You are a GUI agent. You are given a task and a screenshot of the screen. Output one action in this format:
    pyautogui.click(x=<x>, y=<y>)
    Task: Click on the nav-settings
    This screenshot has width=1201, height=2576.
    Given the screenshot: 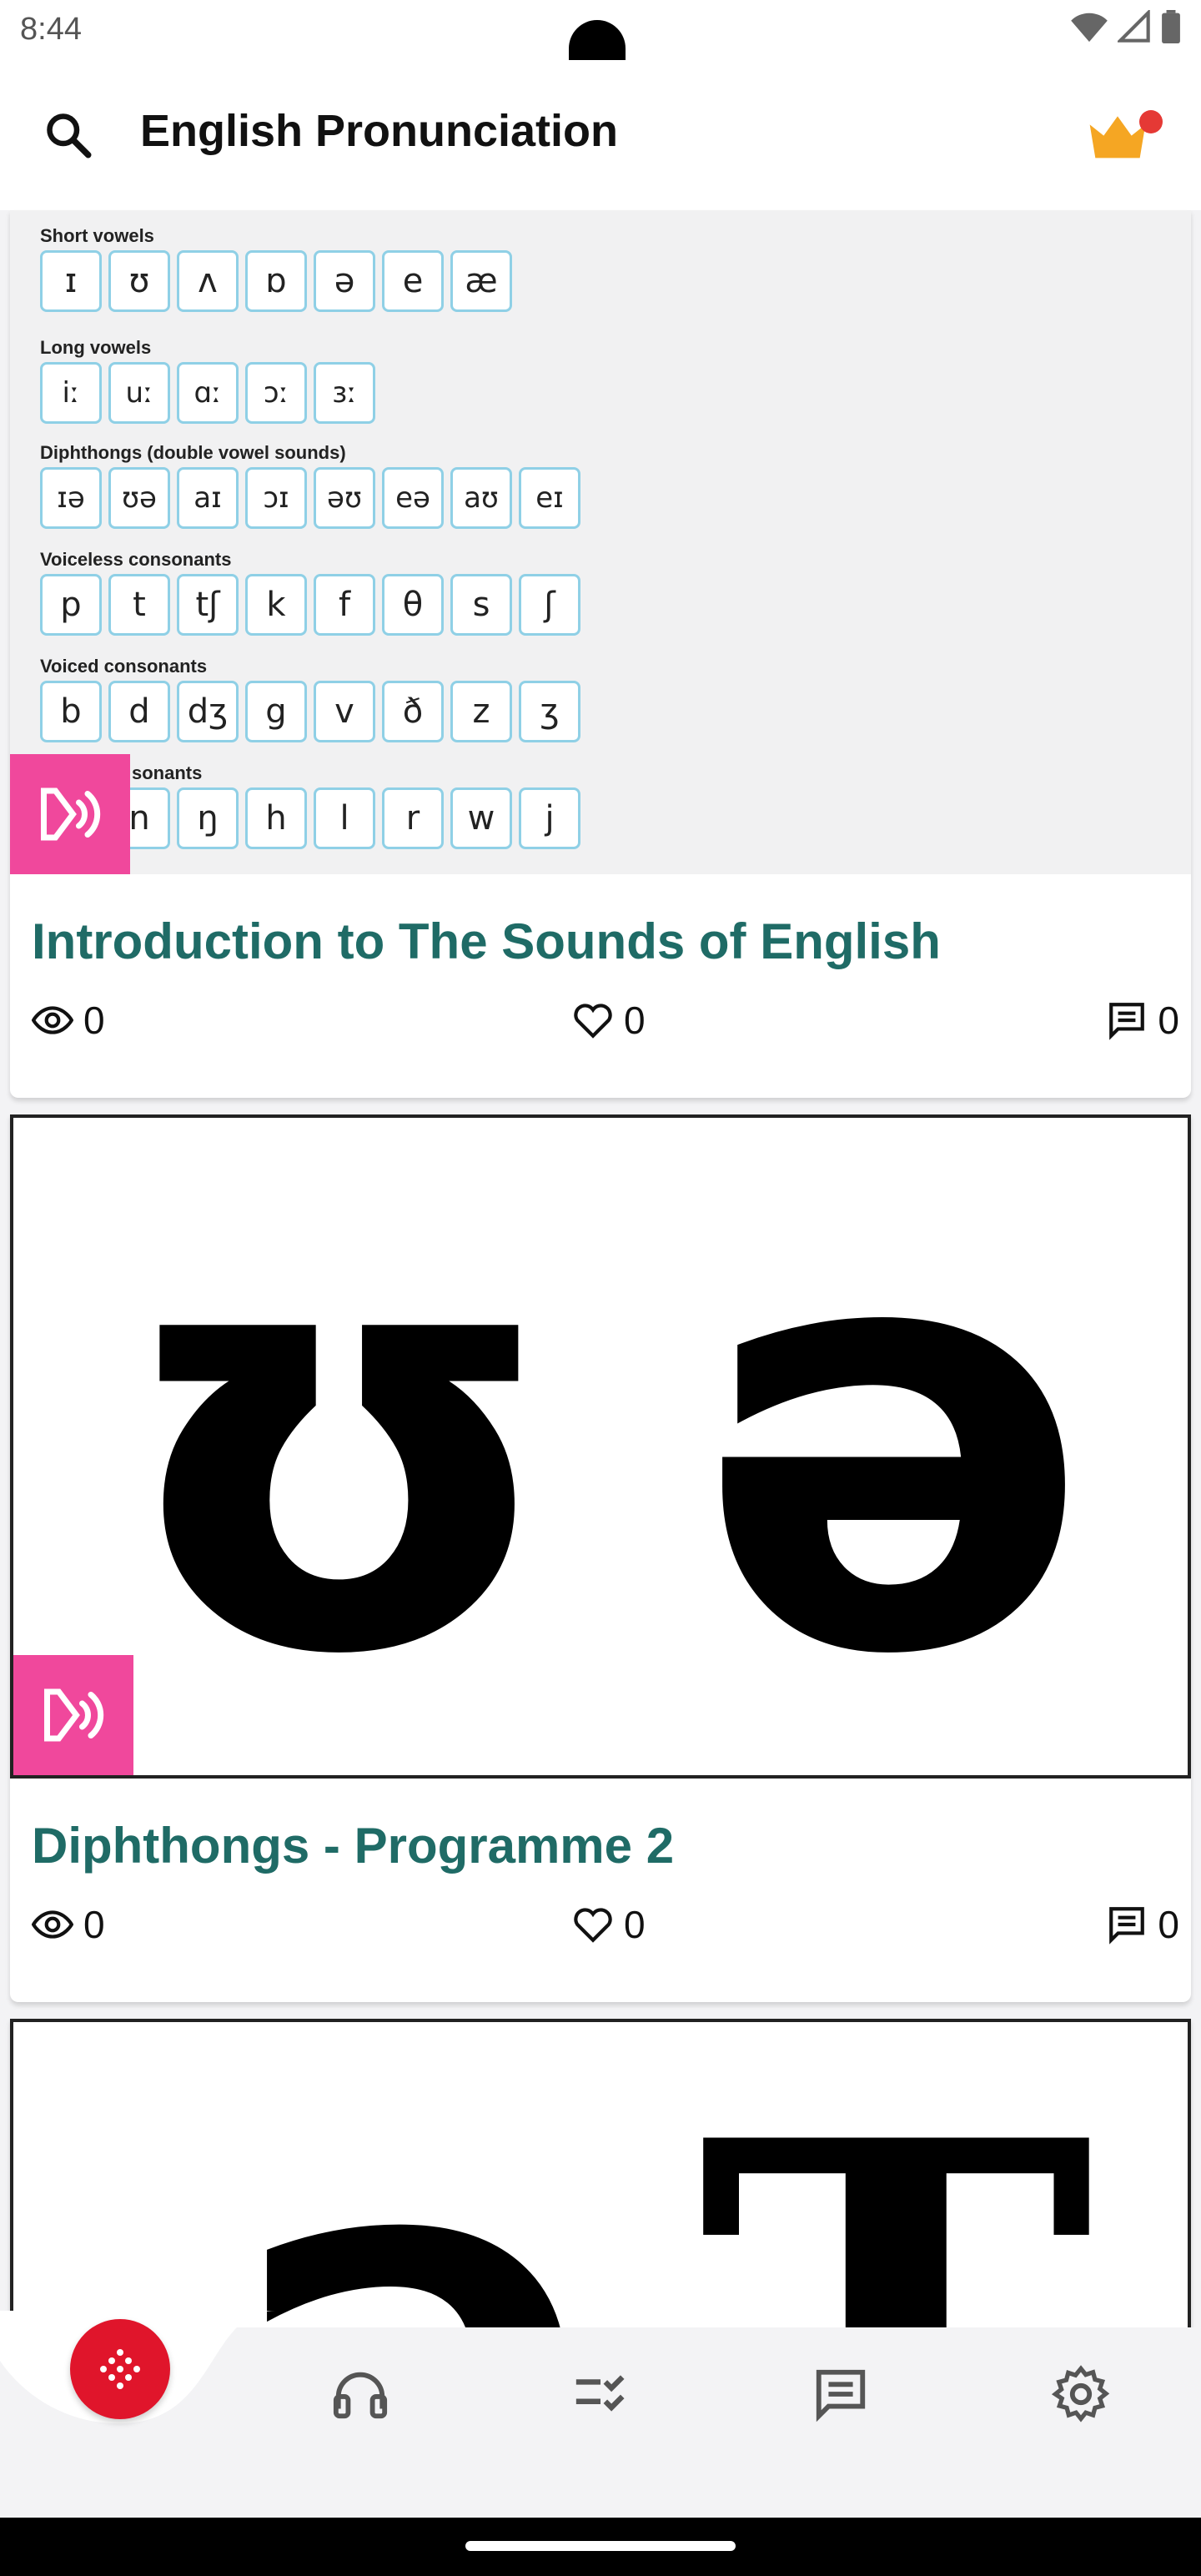 What is the action you would take?
    pyautogui.click(x=1081, y=2394)
    